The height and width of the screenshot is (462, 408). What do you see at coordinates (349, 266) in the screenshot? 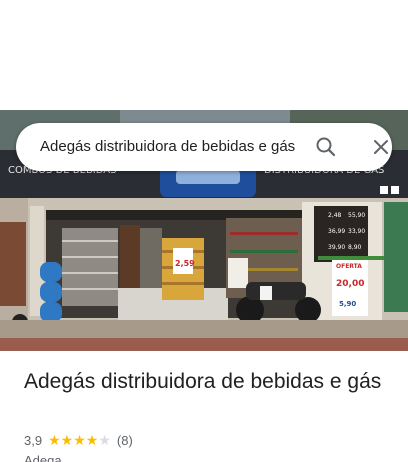
I see `oferta-label: OFERTA` at bounding box center [349, 266].